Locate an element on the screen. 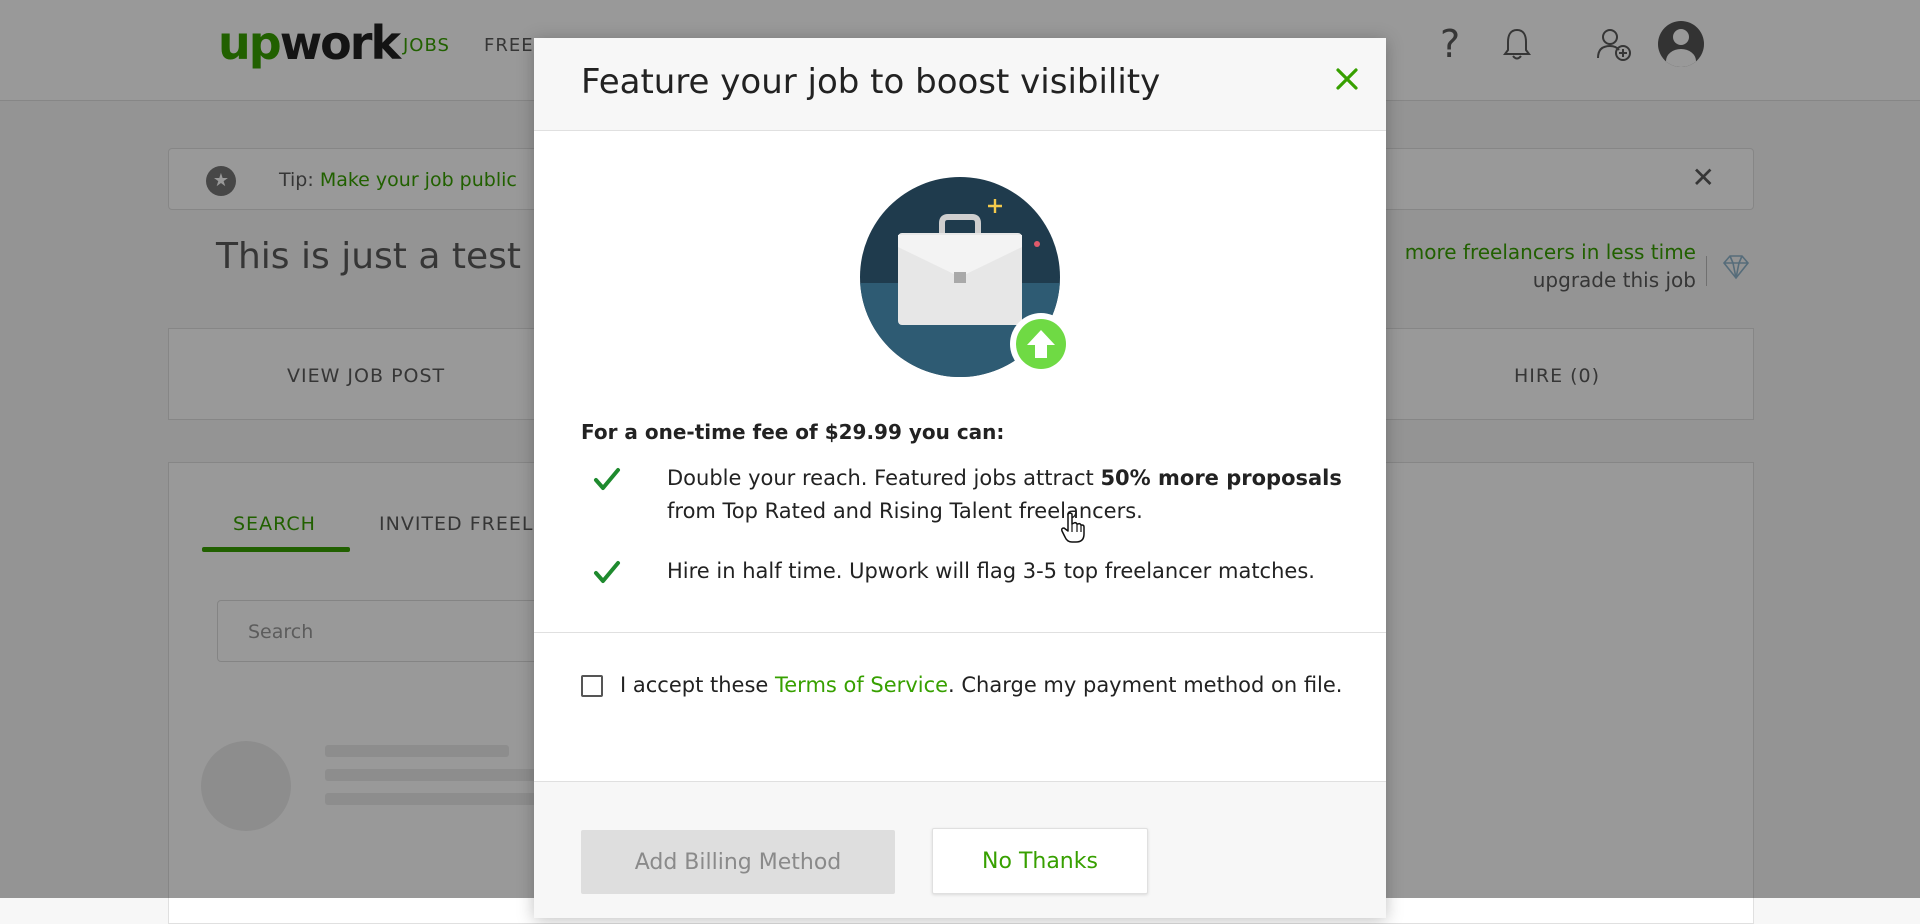 This screenshot has width=1920, height=924. accept-terms-checkbox is located at coordinates (592, 686).